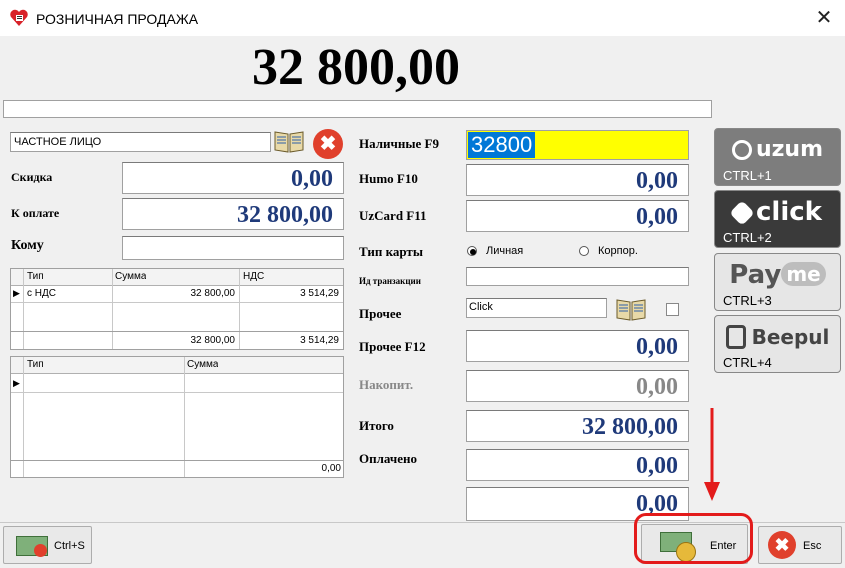 This screenshot has width=845, height=568. Describe the element at coordinates (253, 276) in the screenshot. I see `column-header-vat: НДС` at that location.